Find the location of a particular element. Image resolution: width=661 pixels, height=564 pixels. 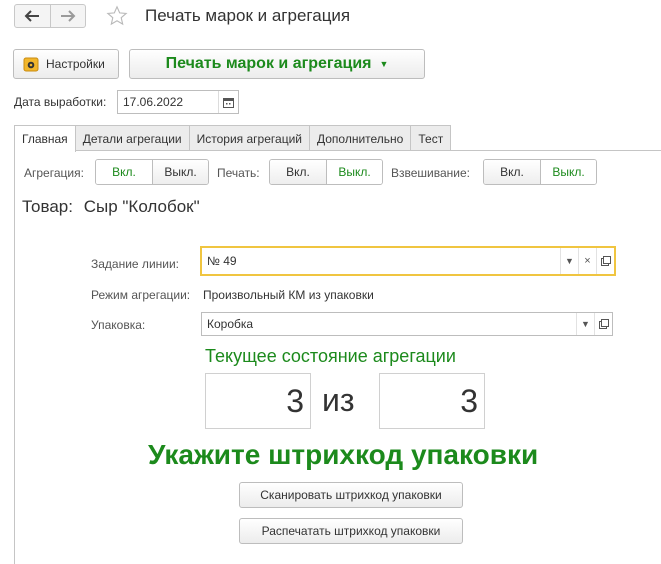

production-date-value: 17.06.2022 is located at coordinates (153, 102).